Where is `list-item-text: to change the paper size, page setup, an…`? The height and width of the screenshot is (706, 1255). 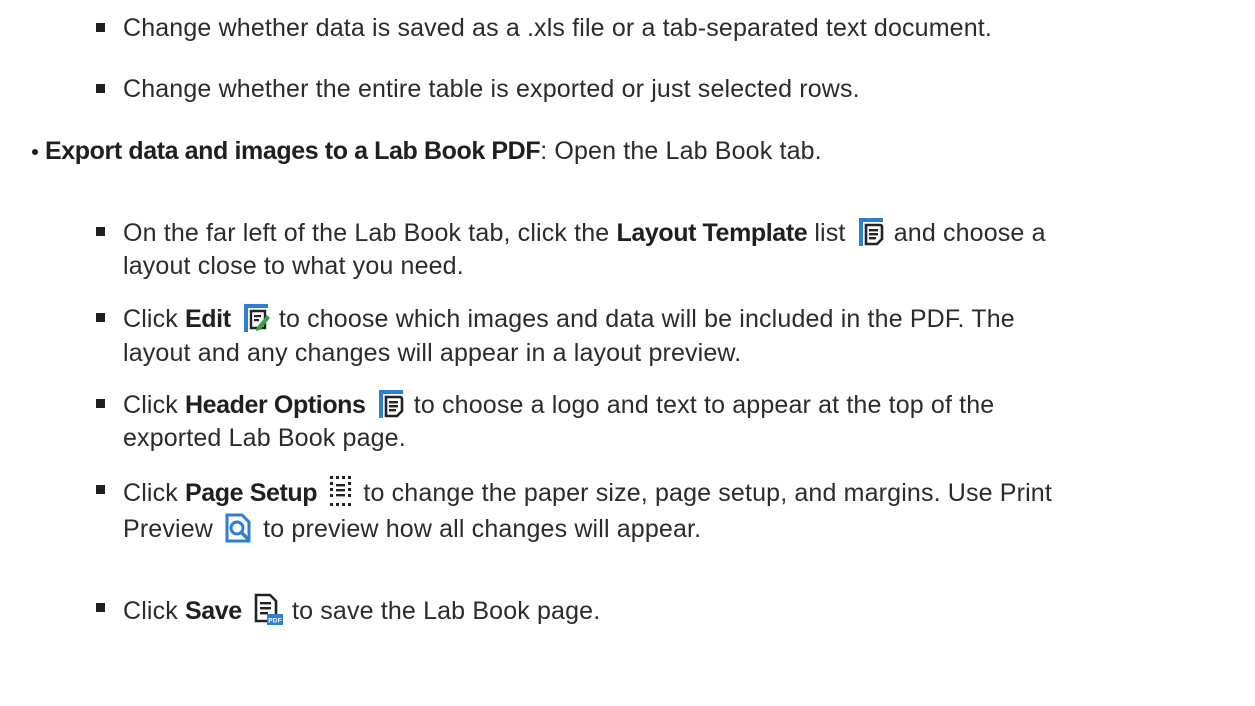 list-item-text: to change the paper size, page setup, an… is located at coordinates (704, 493).